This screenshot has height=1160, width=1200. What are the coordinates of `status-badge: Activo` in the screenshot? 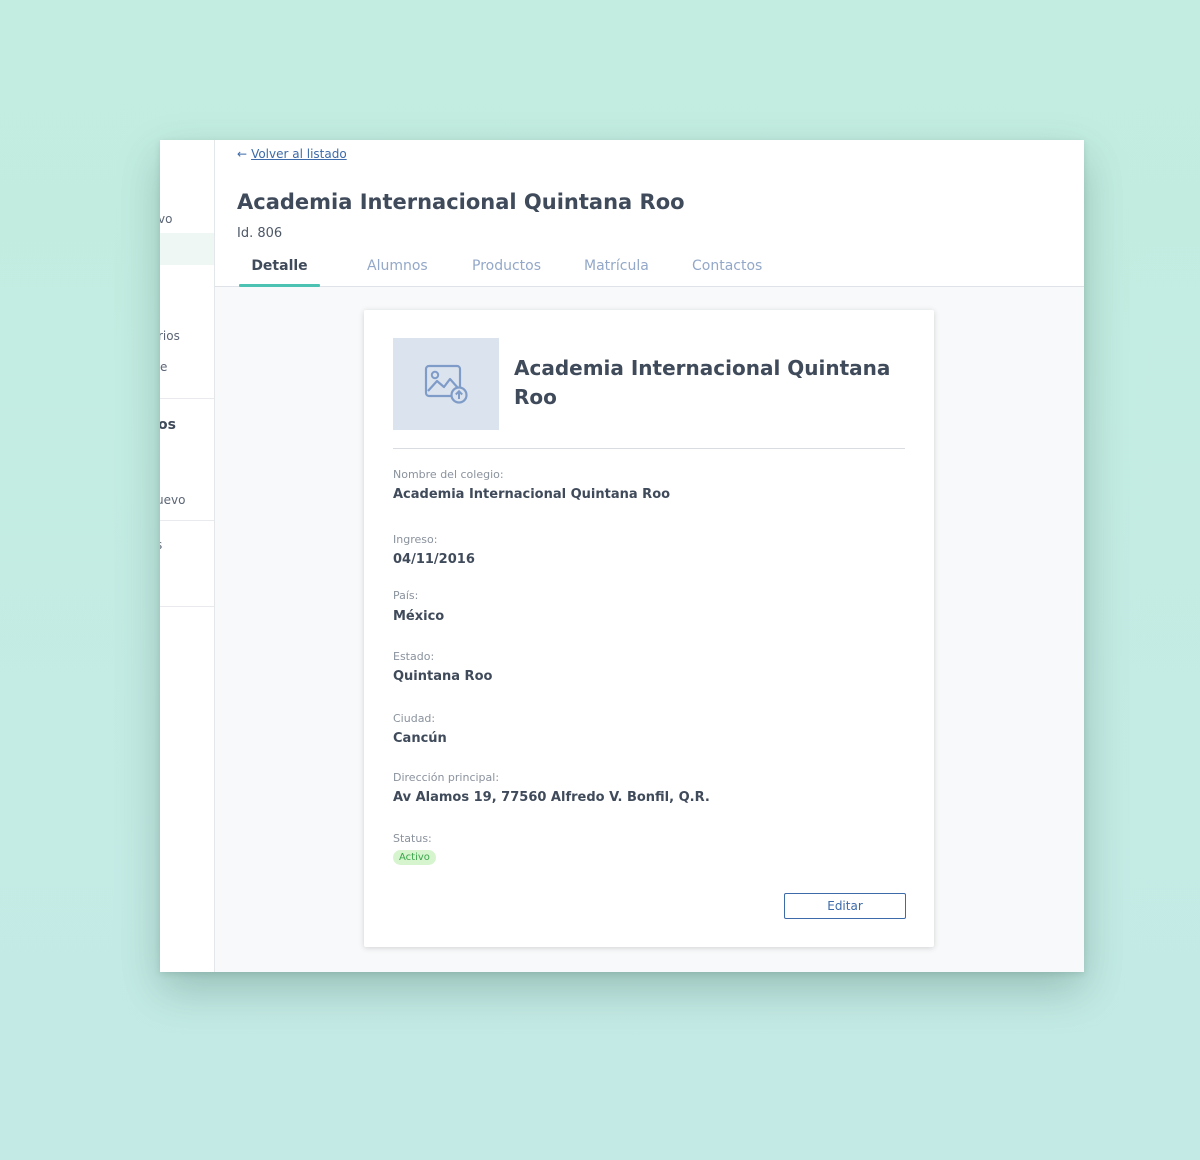 It's located at (414, 857).